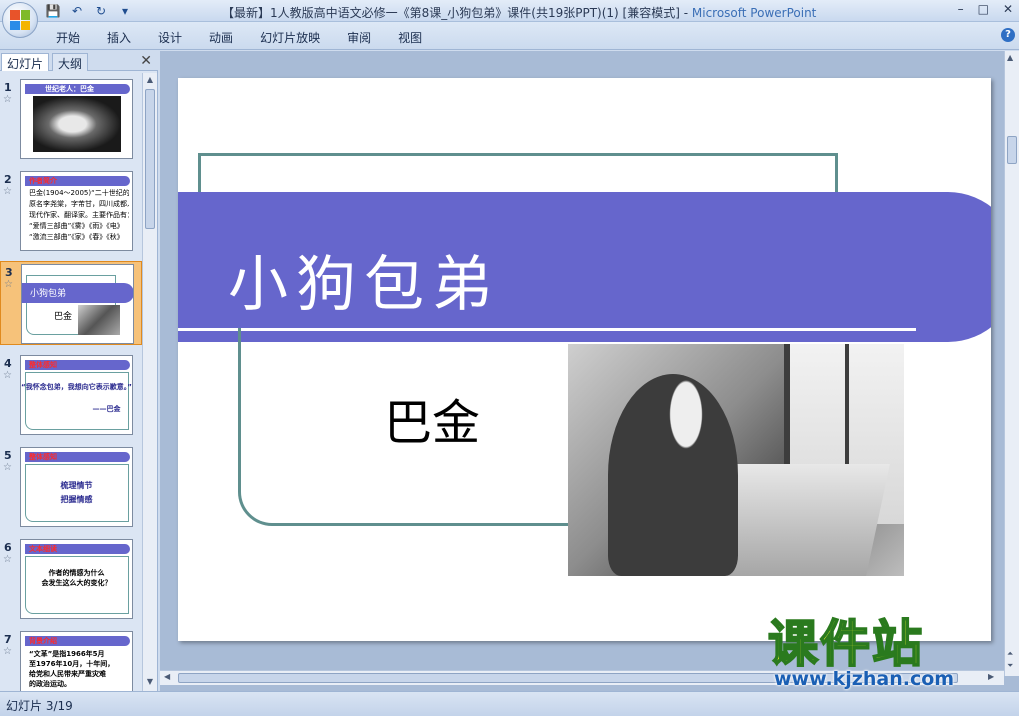 The width and height of the screenshot is (1019, 716). What do you see at coordinates (359, 37) in the screenshot?
I see `tab-review: 审阅` at bounding box center [359, 37].